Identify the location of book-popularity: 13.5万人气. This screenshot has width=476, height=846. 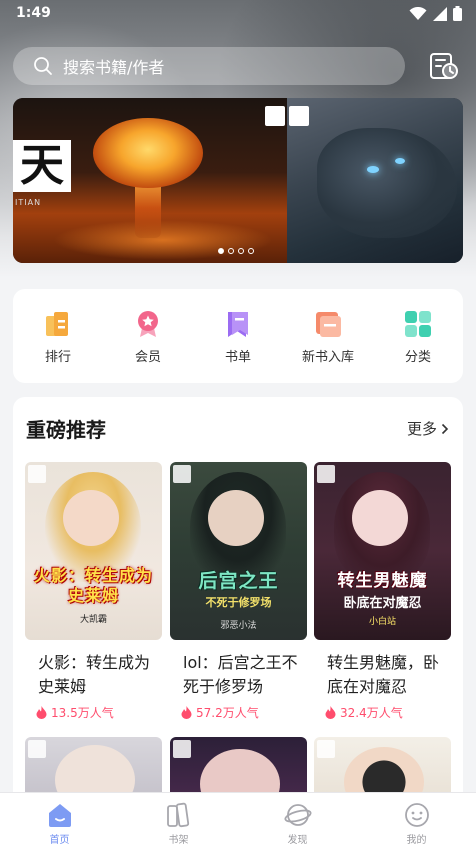
(93, 712).